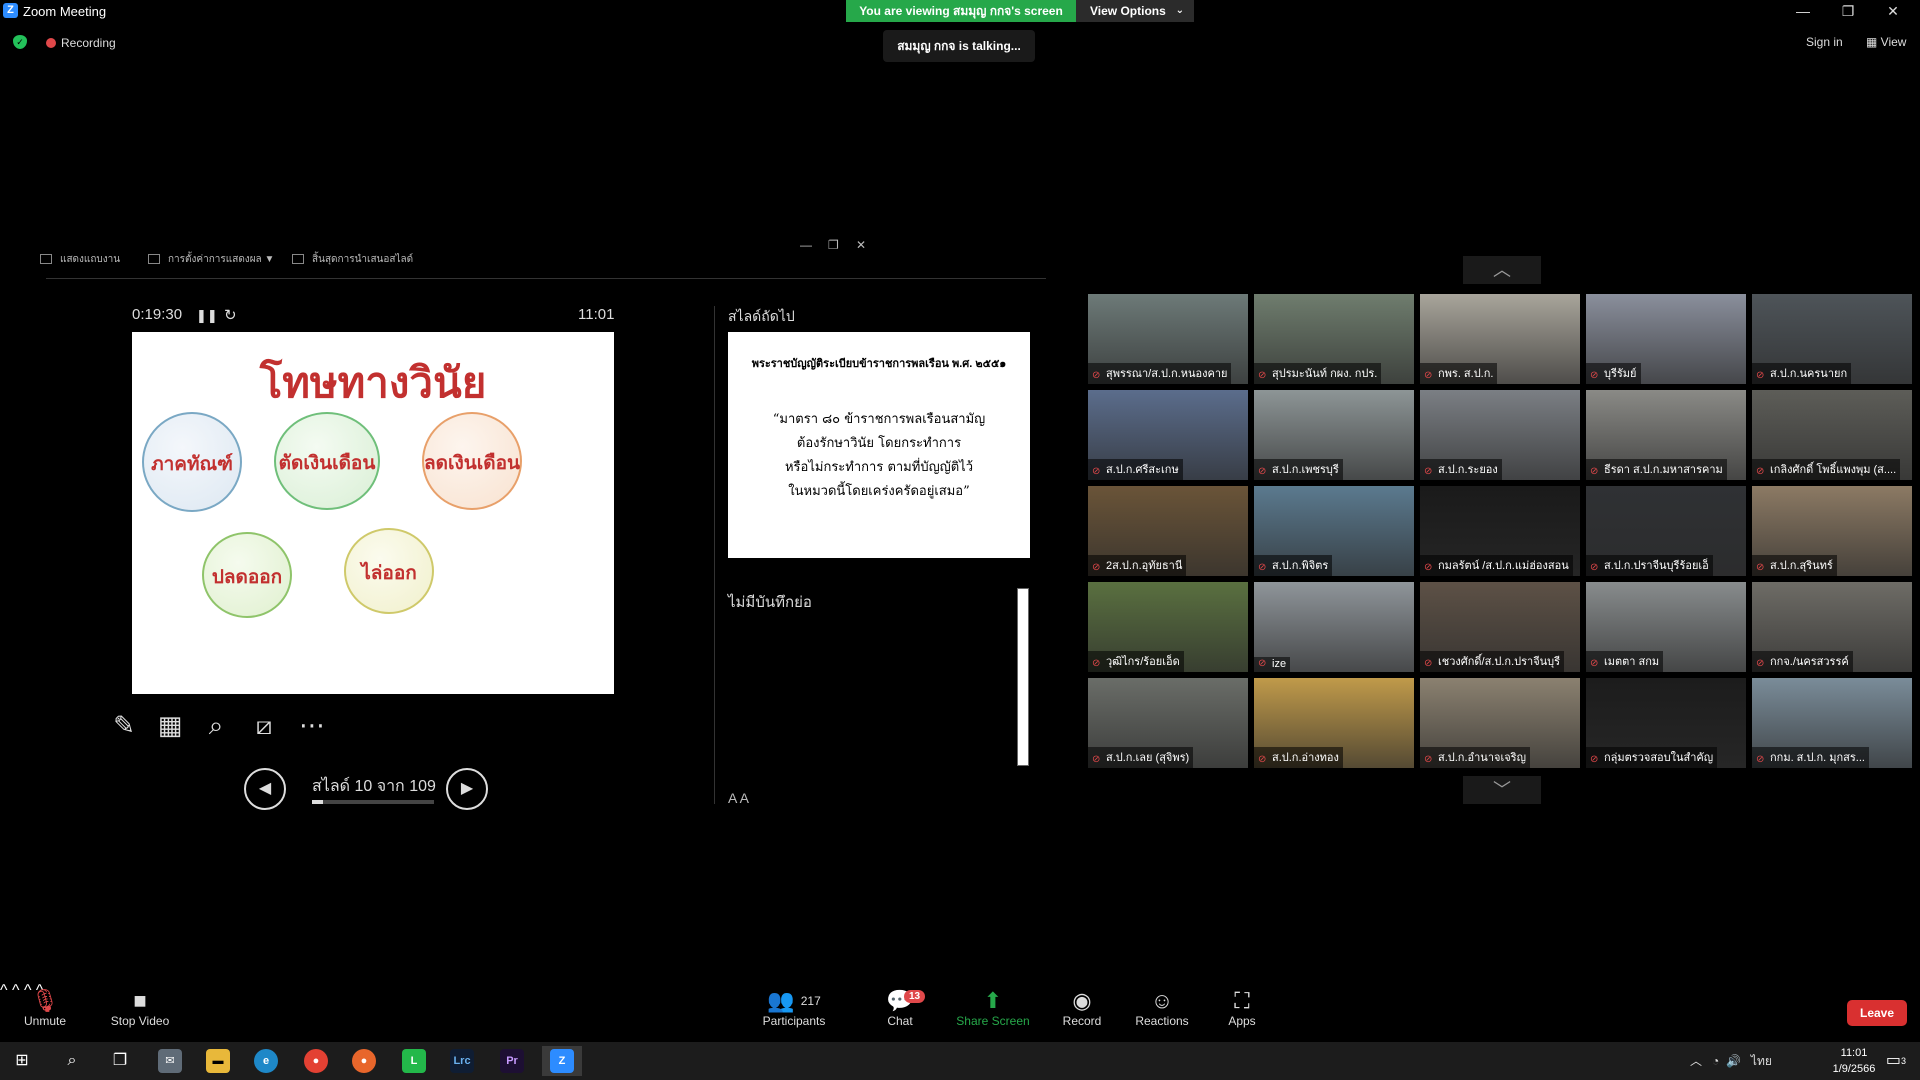  What do you see at coordinates (1877, 1013) in the screenshot?
I see `leave-button: Leave` at bounding box center [1877, 1013].